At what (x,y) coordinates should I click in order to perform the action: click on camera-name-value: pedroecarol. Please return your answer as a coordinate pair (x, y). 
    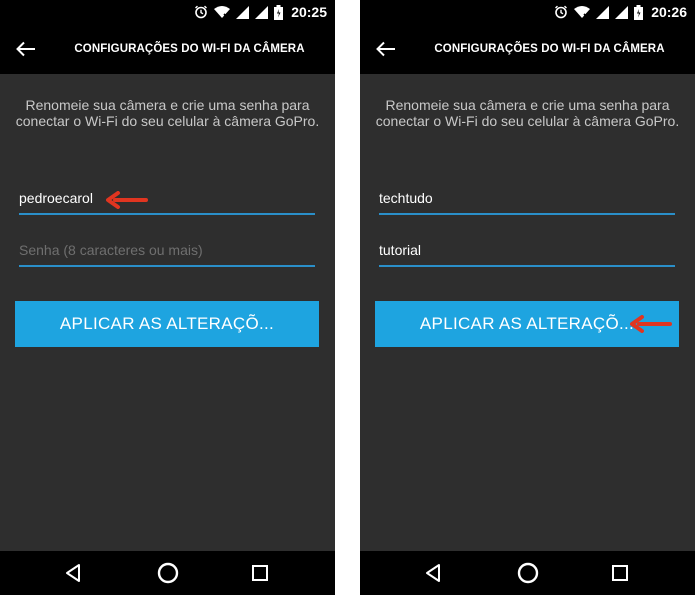
    Looking at the image, I should click on (56, 198).